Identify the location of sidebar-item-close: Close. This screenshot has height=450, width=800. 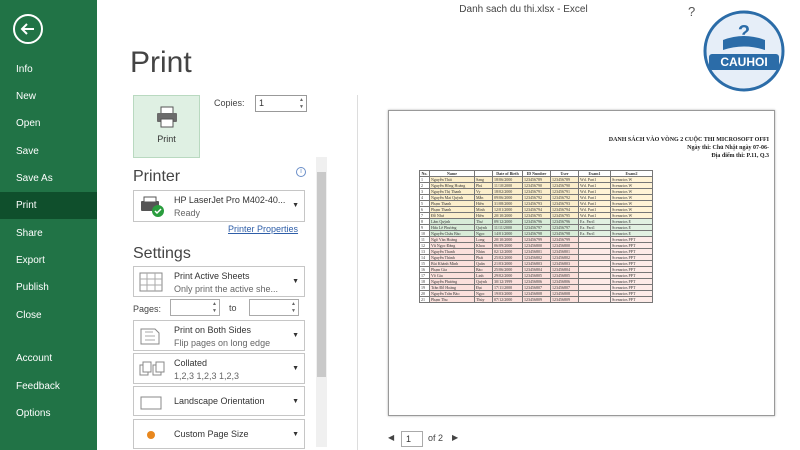
(48, 315).